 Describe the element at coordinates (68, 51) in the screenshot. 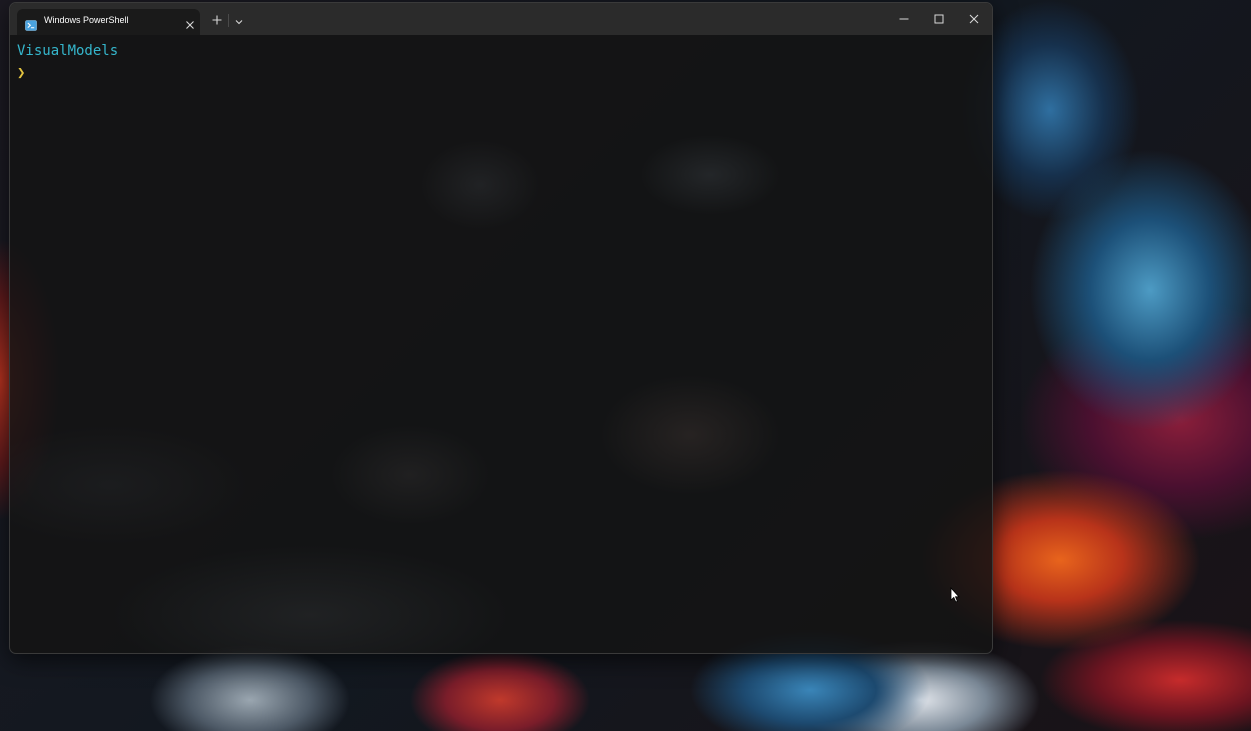

I see `current-directory-text: VisualModels` at that location.